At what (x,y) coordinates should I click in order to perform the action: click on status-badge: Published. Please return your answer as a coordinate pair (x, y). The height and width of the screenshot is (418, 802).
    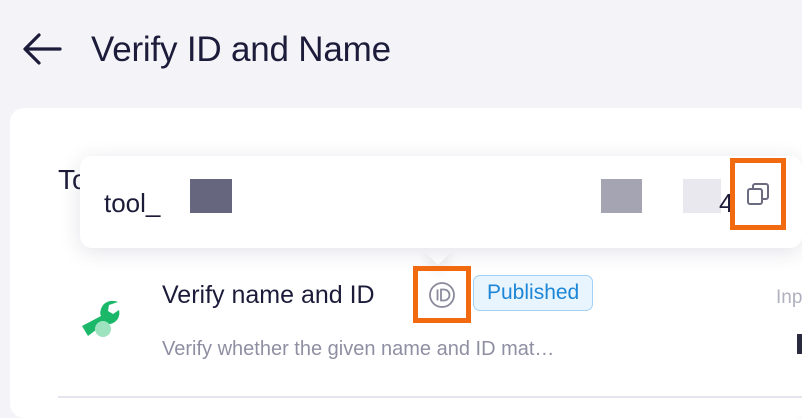
    Looking at the image, I should click on (533, 293).